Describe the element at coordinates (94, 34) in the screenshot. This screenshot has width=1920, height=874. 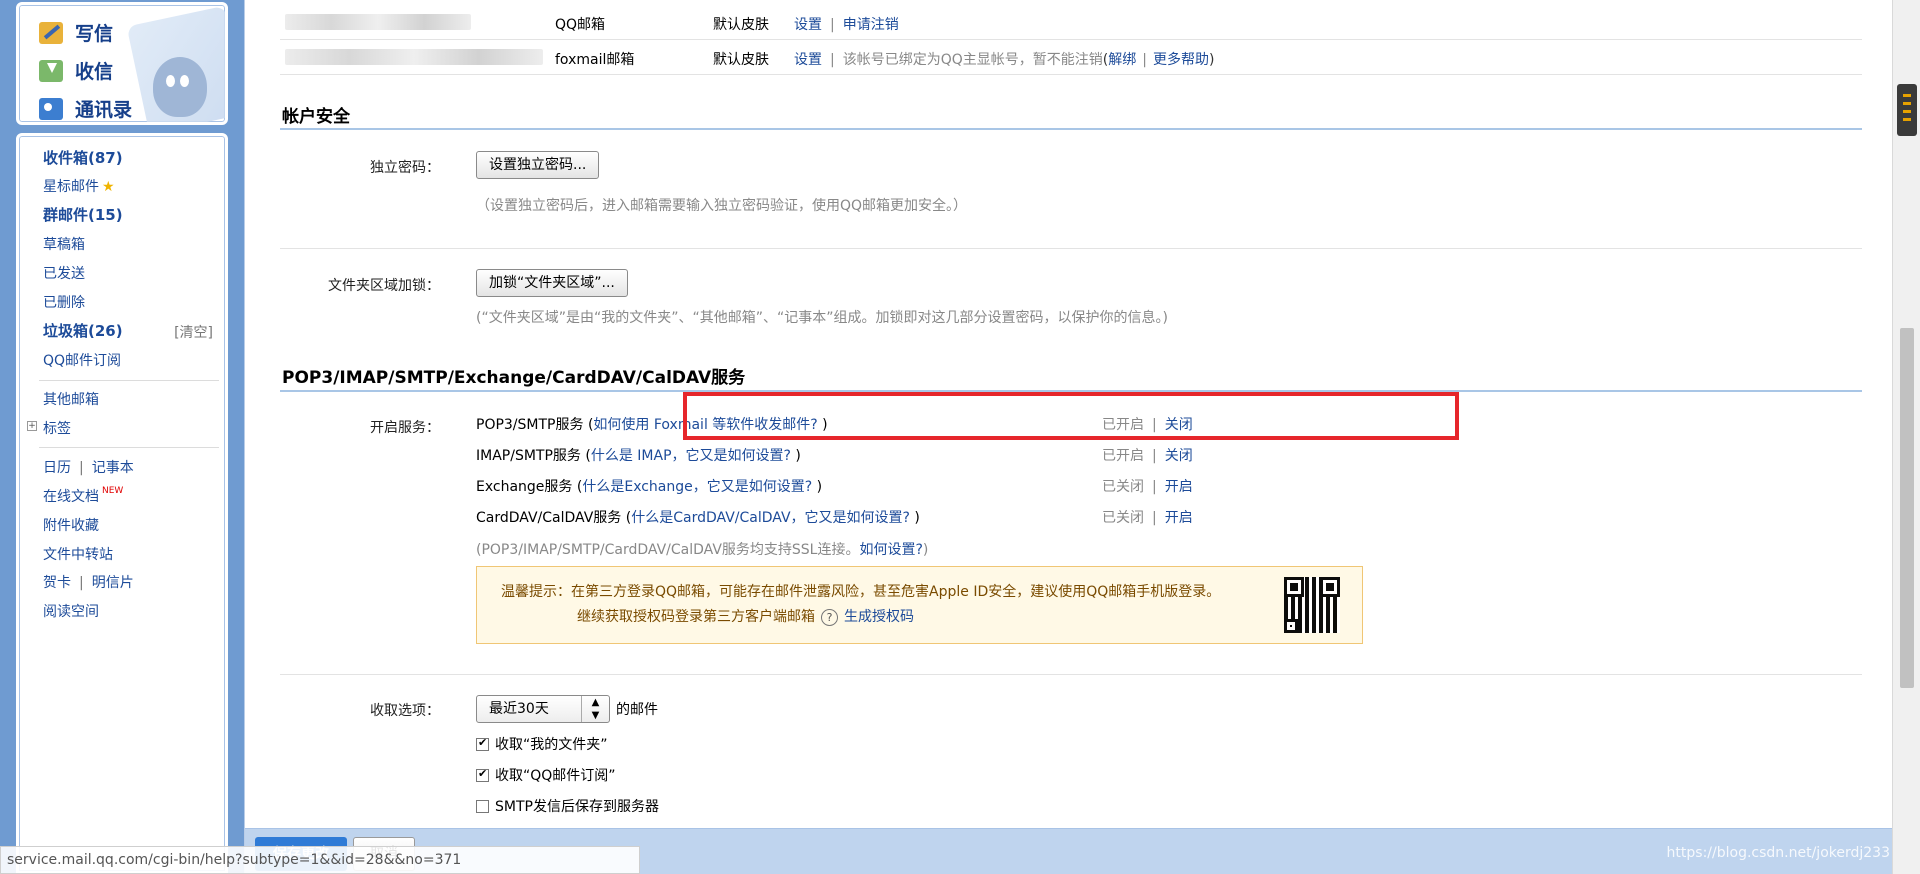
I see `write-label: 写信` at that location.